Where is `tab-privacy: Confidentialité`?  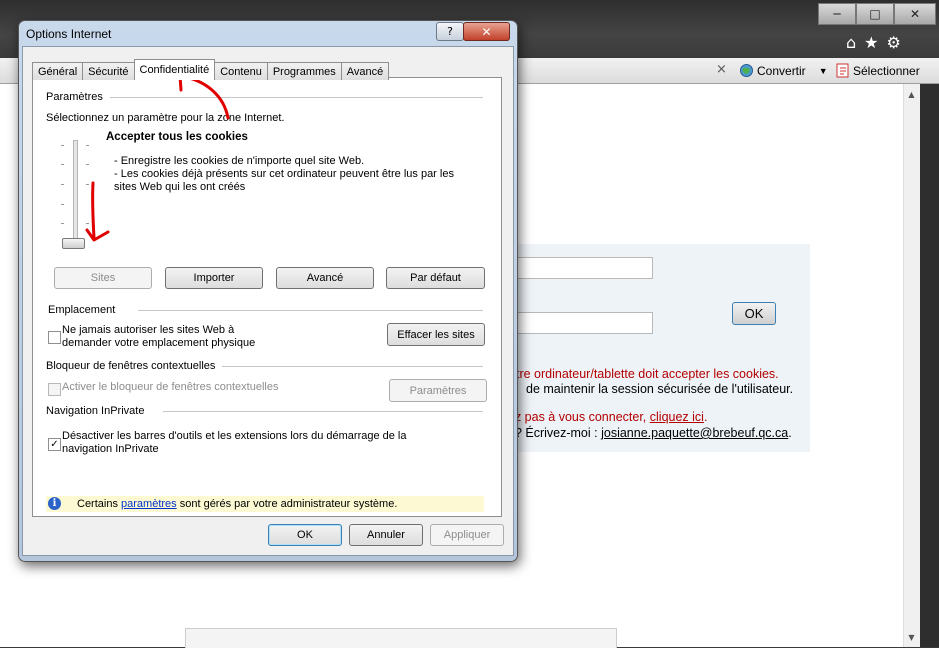
tab-privacy: Confidentialité is located at coordinates (174, 69).